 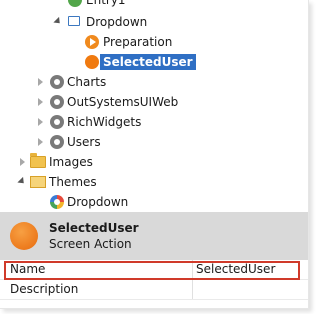 I want to click on tree-item-themes: Themes, so click(x=150, y=182).